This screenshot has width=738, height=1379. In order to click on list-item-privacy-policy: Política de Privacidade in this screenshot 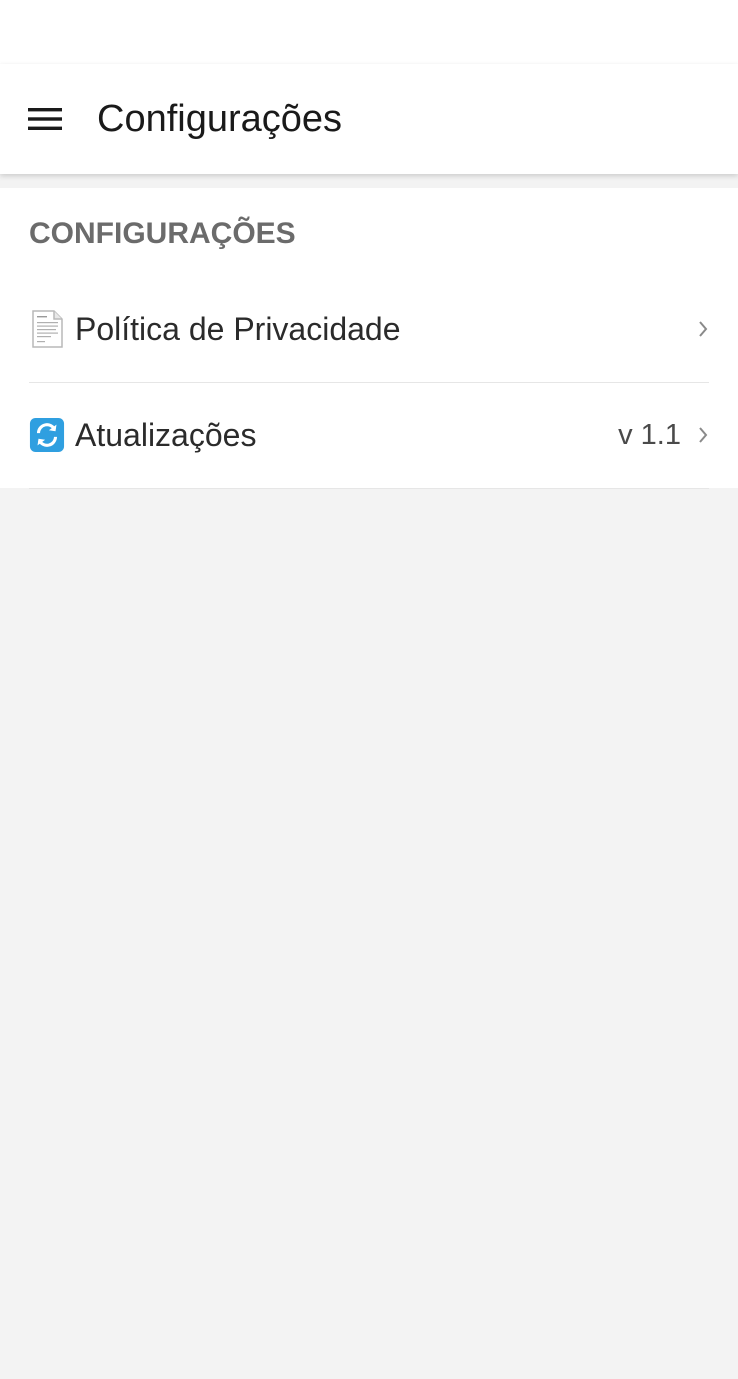, I will do `click(369, 329)`.